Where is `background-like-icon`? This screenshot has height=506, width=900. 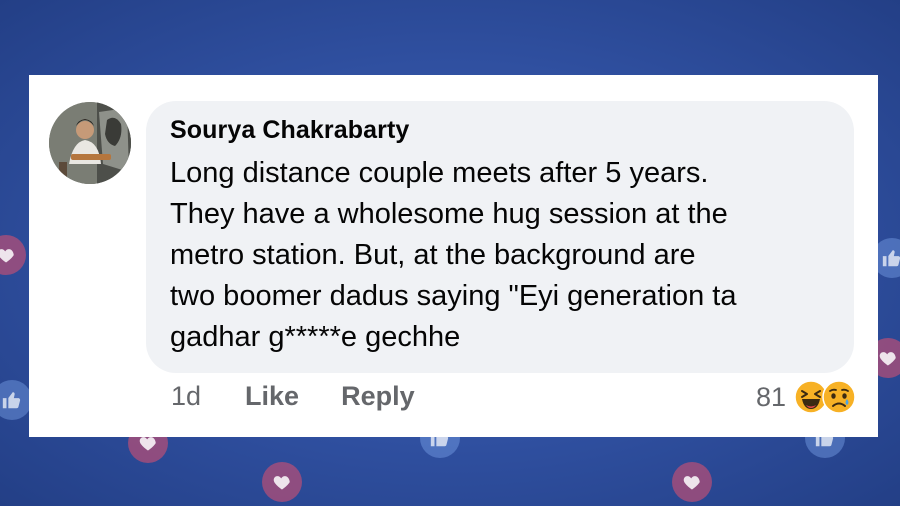 background-like-icon is located at coordinates (16, 400).